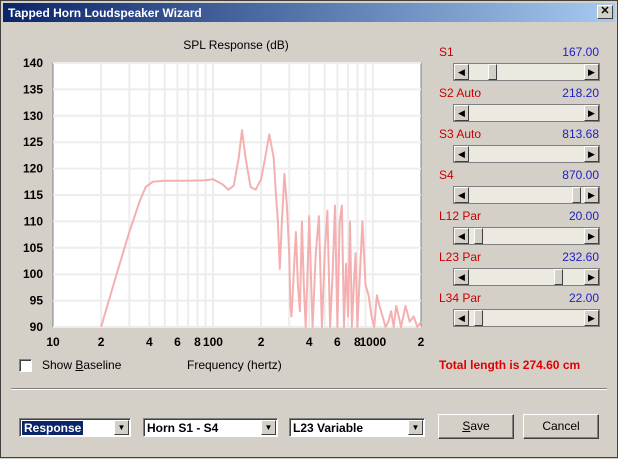  I want to click on variable-select: L23 Variable ▼, so click(357, 427).